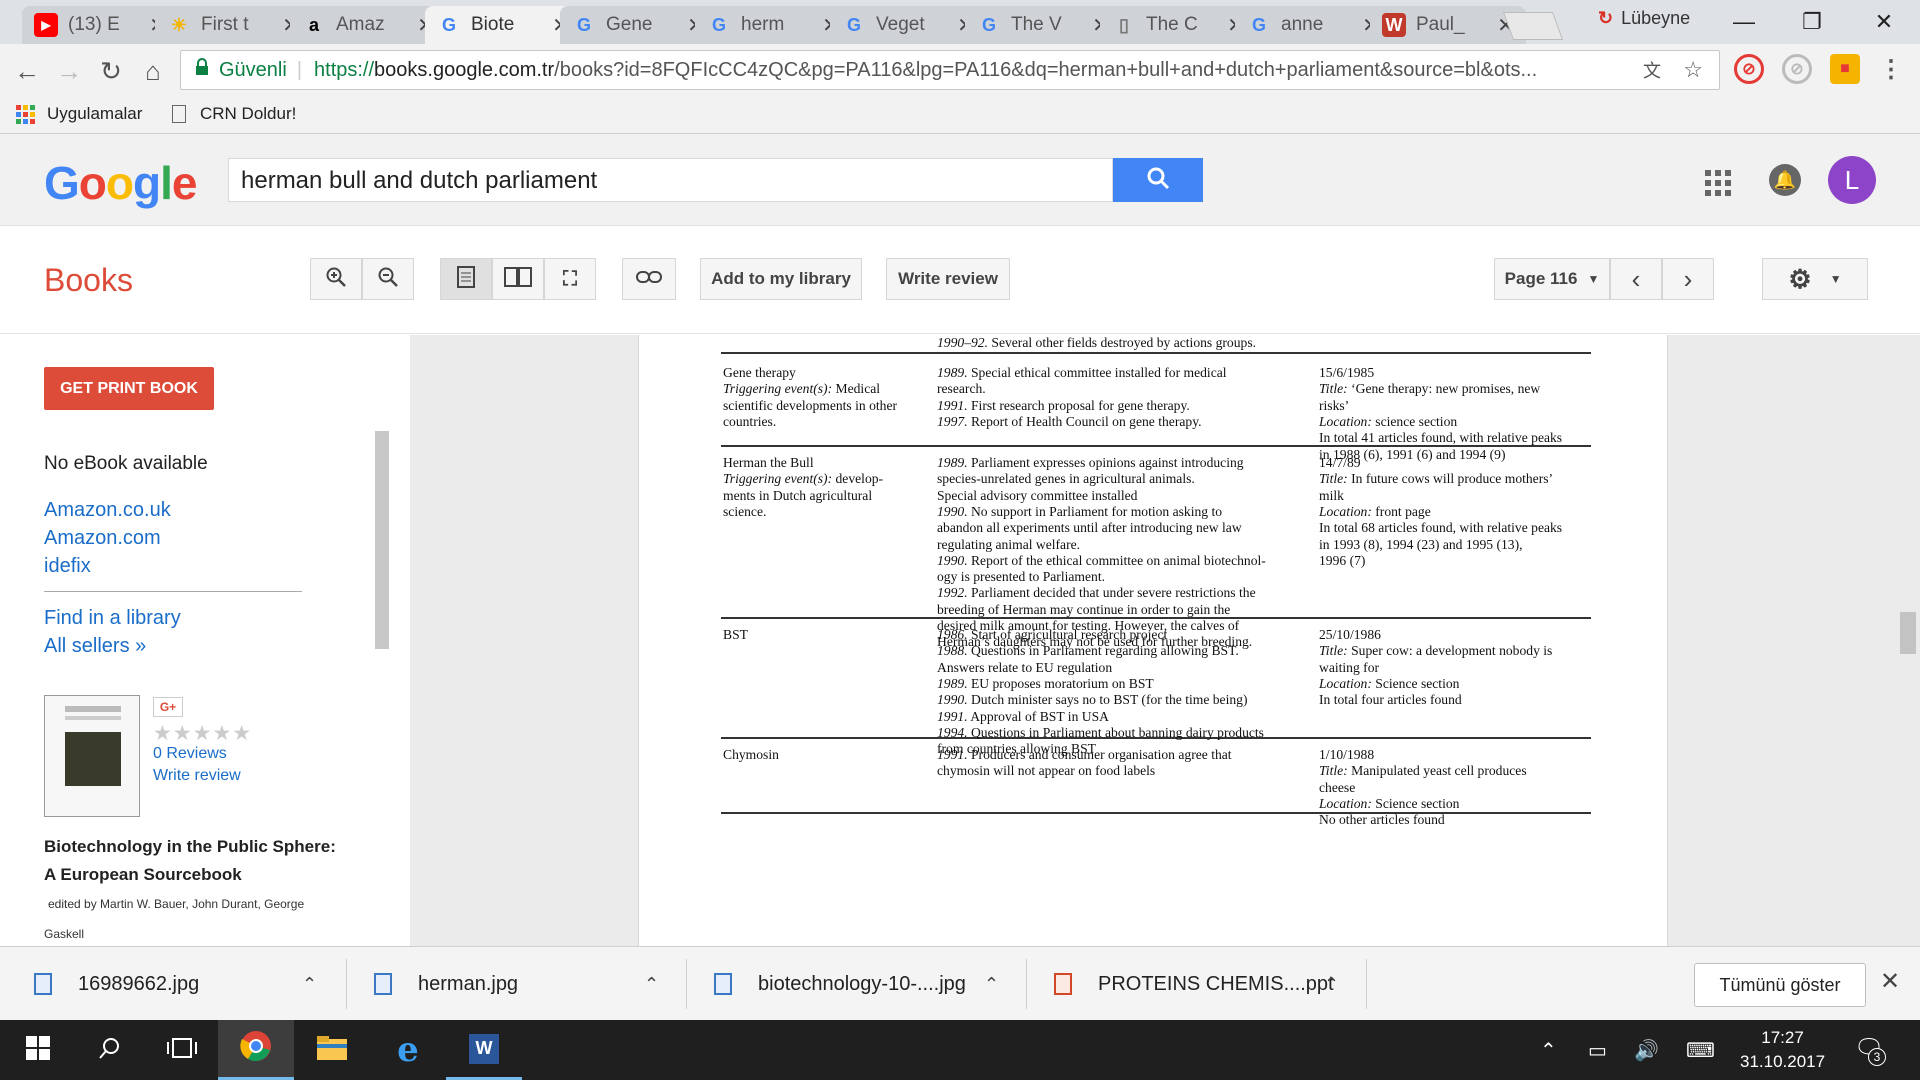 This screenshot has height=1080, width=1920. What do you see at coordinates (908, 25) in the screenshot?
I see `tab-7: GVeget✕` at bounding box center [908, 25].